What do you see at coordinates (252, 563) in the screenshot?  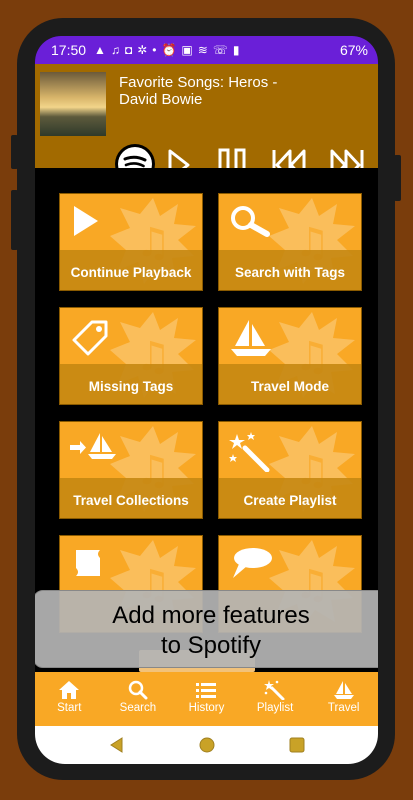 I see `speech-bubble-icon` at bounding box center [252, 563].